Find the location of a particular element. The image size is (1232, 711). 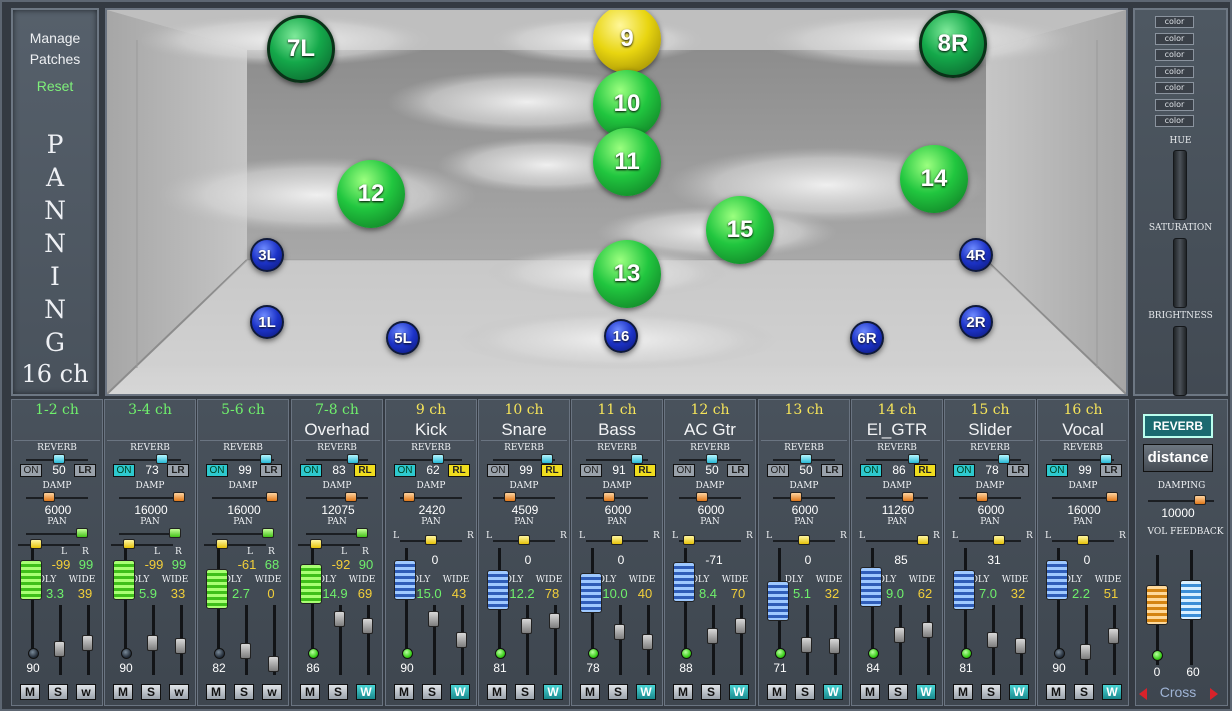

channel-name: Overhad is located at coordinates (337, 430).